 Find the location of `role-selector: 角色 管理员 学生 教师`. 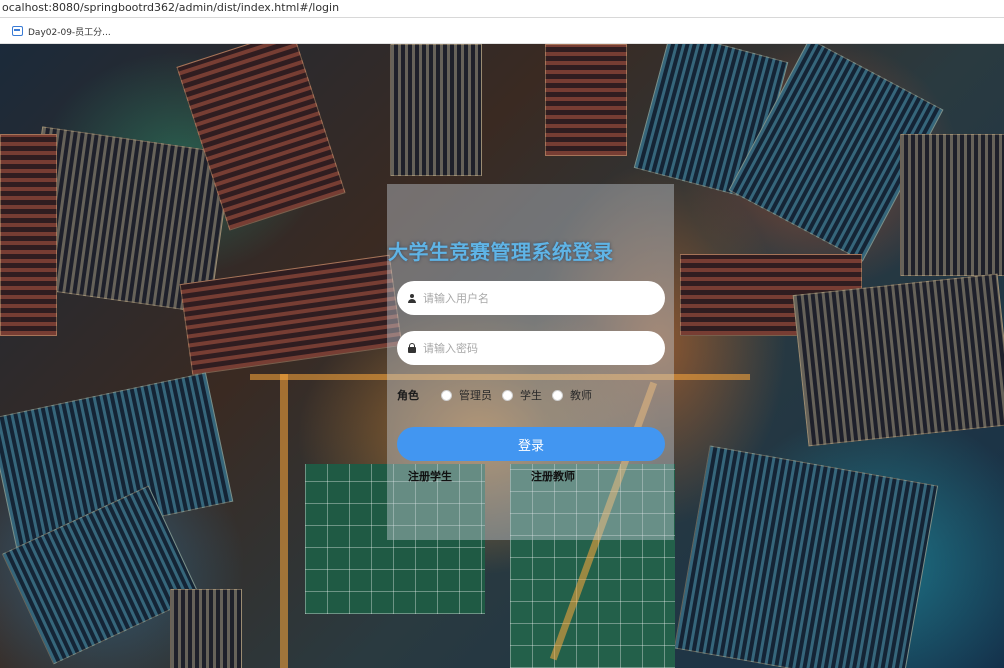

role-selector: 角色 管理员 学生 教师 is located at coordinates (499, 395).